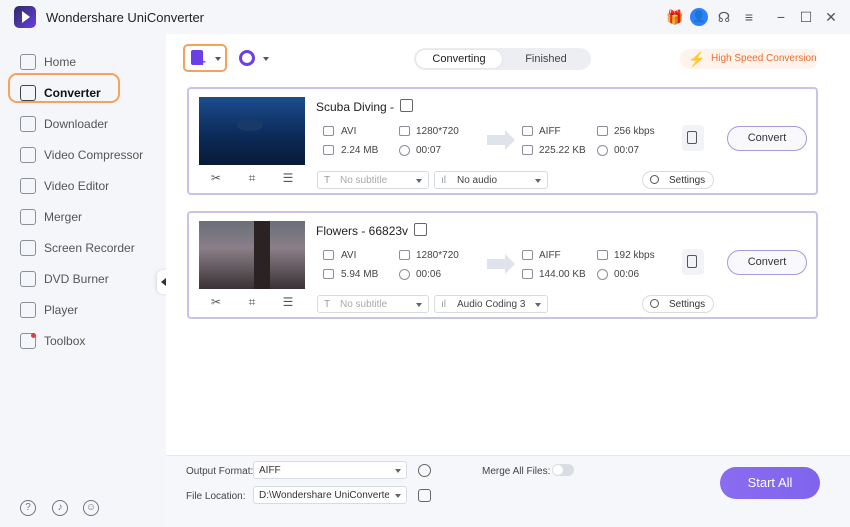  Describe the element at coordinates (627, 150) in the screenshot. I see `target-duration: 00:07` at that location.